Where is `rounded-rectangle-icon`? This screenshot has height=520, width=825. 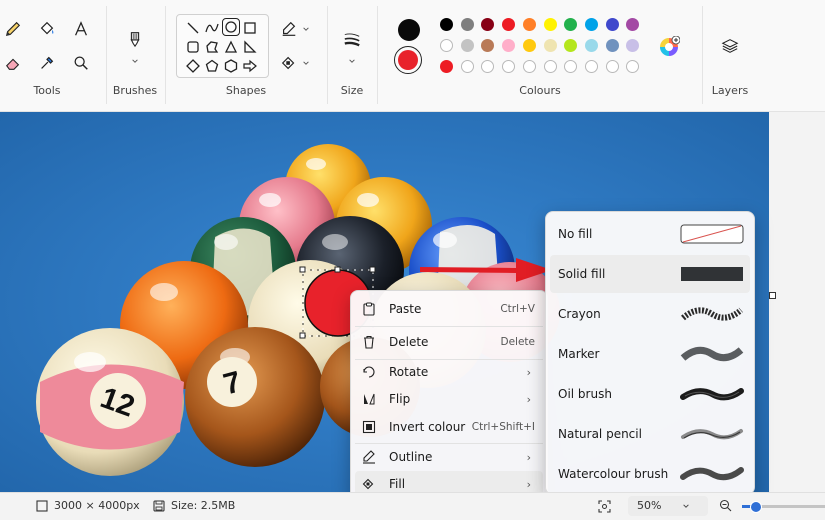 rounded-rectangle-icon is located at coordinates (193, 47).